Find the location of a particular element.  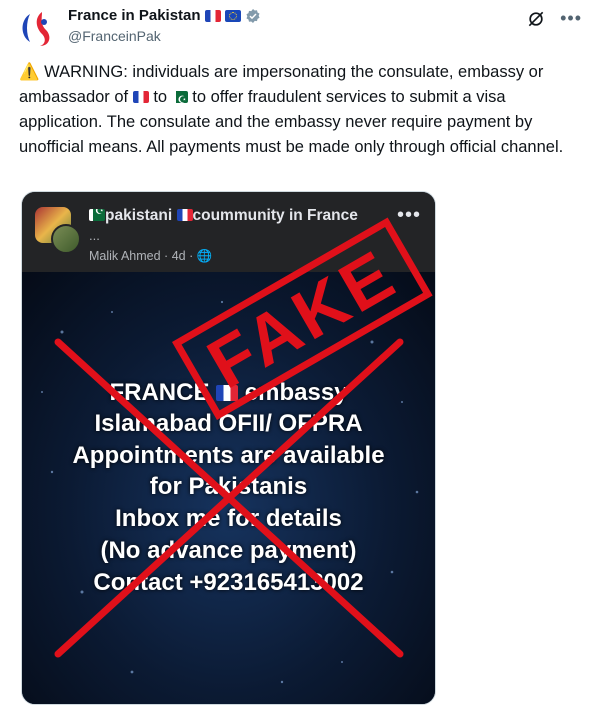

account-handle: @FranceinPak is located at coordinates (114, 36).